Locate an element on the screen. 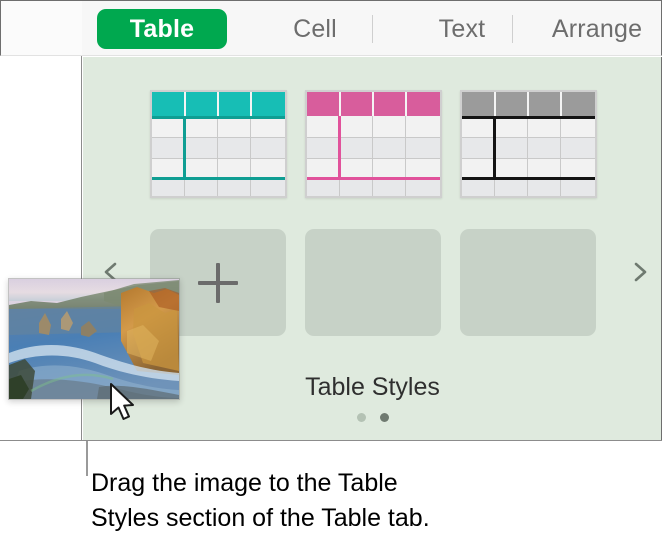 This screenshot has width=662, height=546. tab-text: Text is located at coordinates (462, 29).